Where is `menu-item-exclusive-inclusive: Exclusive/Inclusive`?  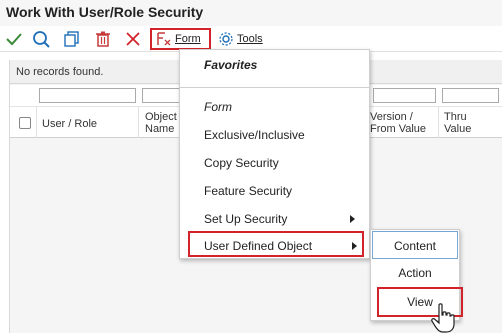
menu-item-exclusive-inclusive: Exclusive/Inclusive is located at coordinates (274, 135).